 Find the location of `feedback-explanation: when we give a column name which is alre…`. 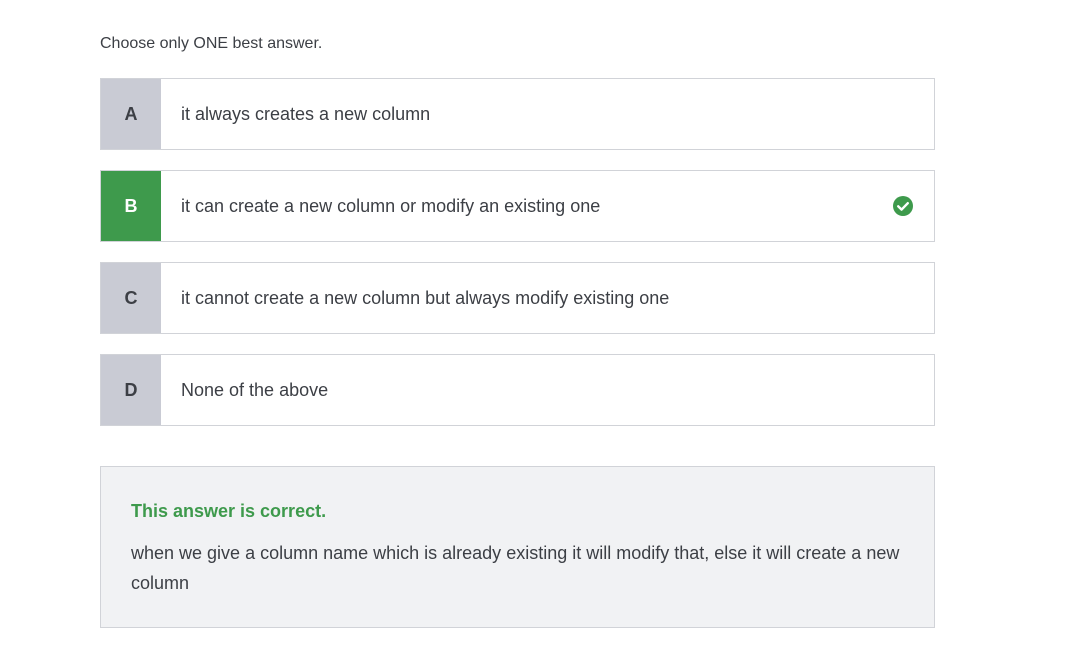

feedback-explanation: when we give a column name which is alre… is located at coordinates (515, 568).